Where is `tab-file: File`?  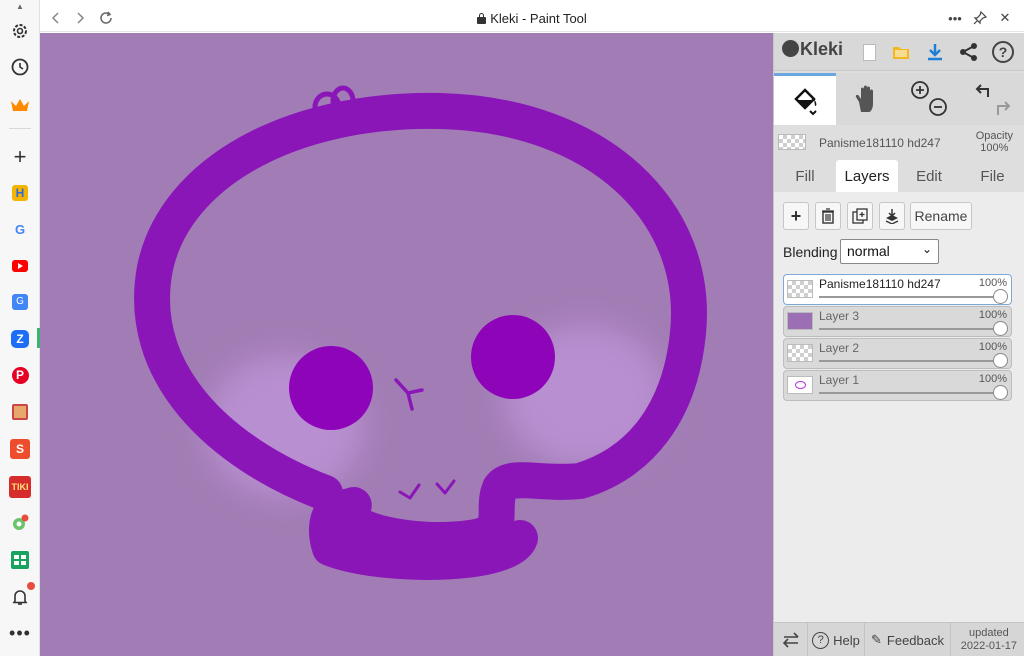 tab-file: File is located at coordinates (992, 176).